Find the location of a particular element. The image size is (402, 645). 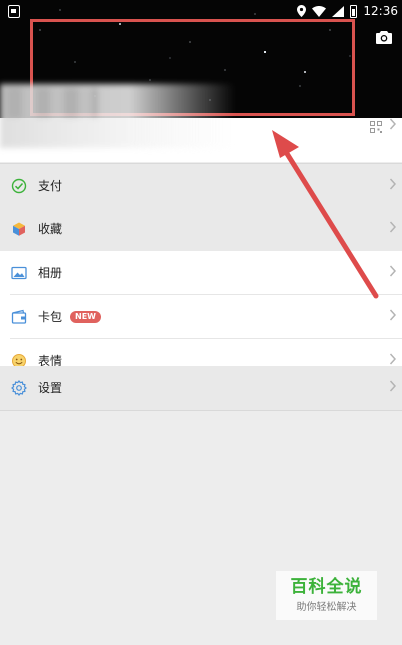

menu-item-label: 相册 is located at coordinates (50, 273).